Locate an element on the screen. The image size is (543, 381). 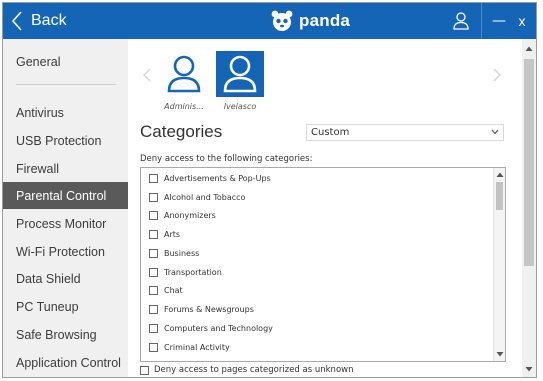
category-list-scrollbar is located at coordinates (499, 264).